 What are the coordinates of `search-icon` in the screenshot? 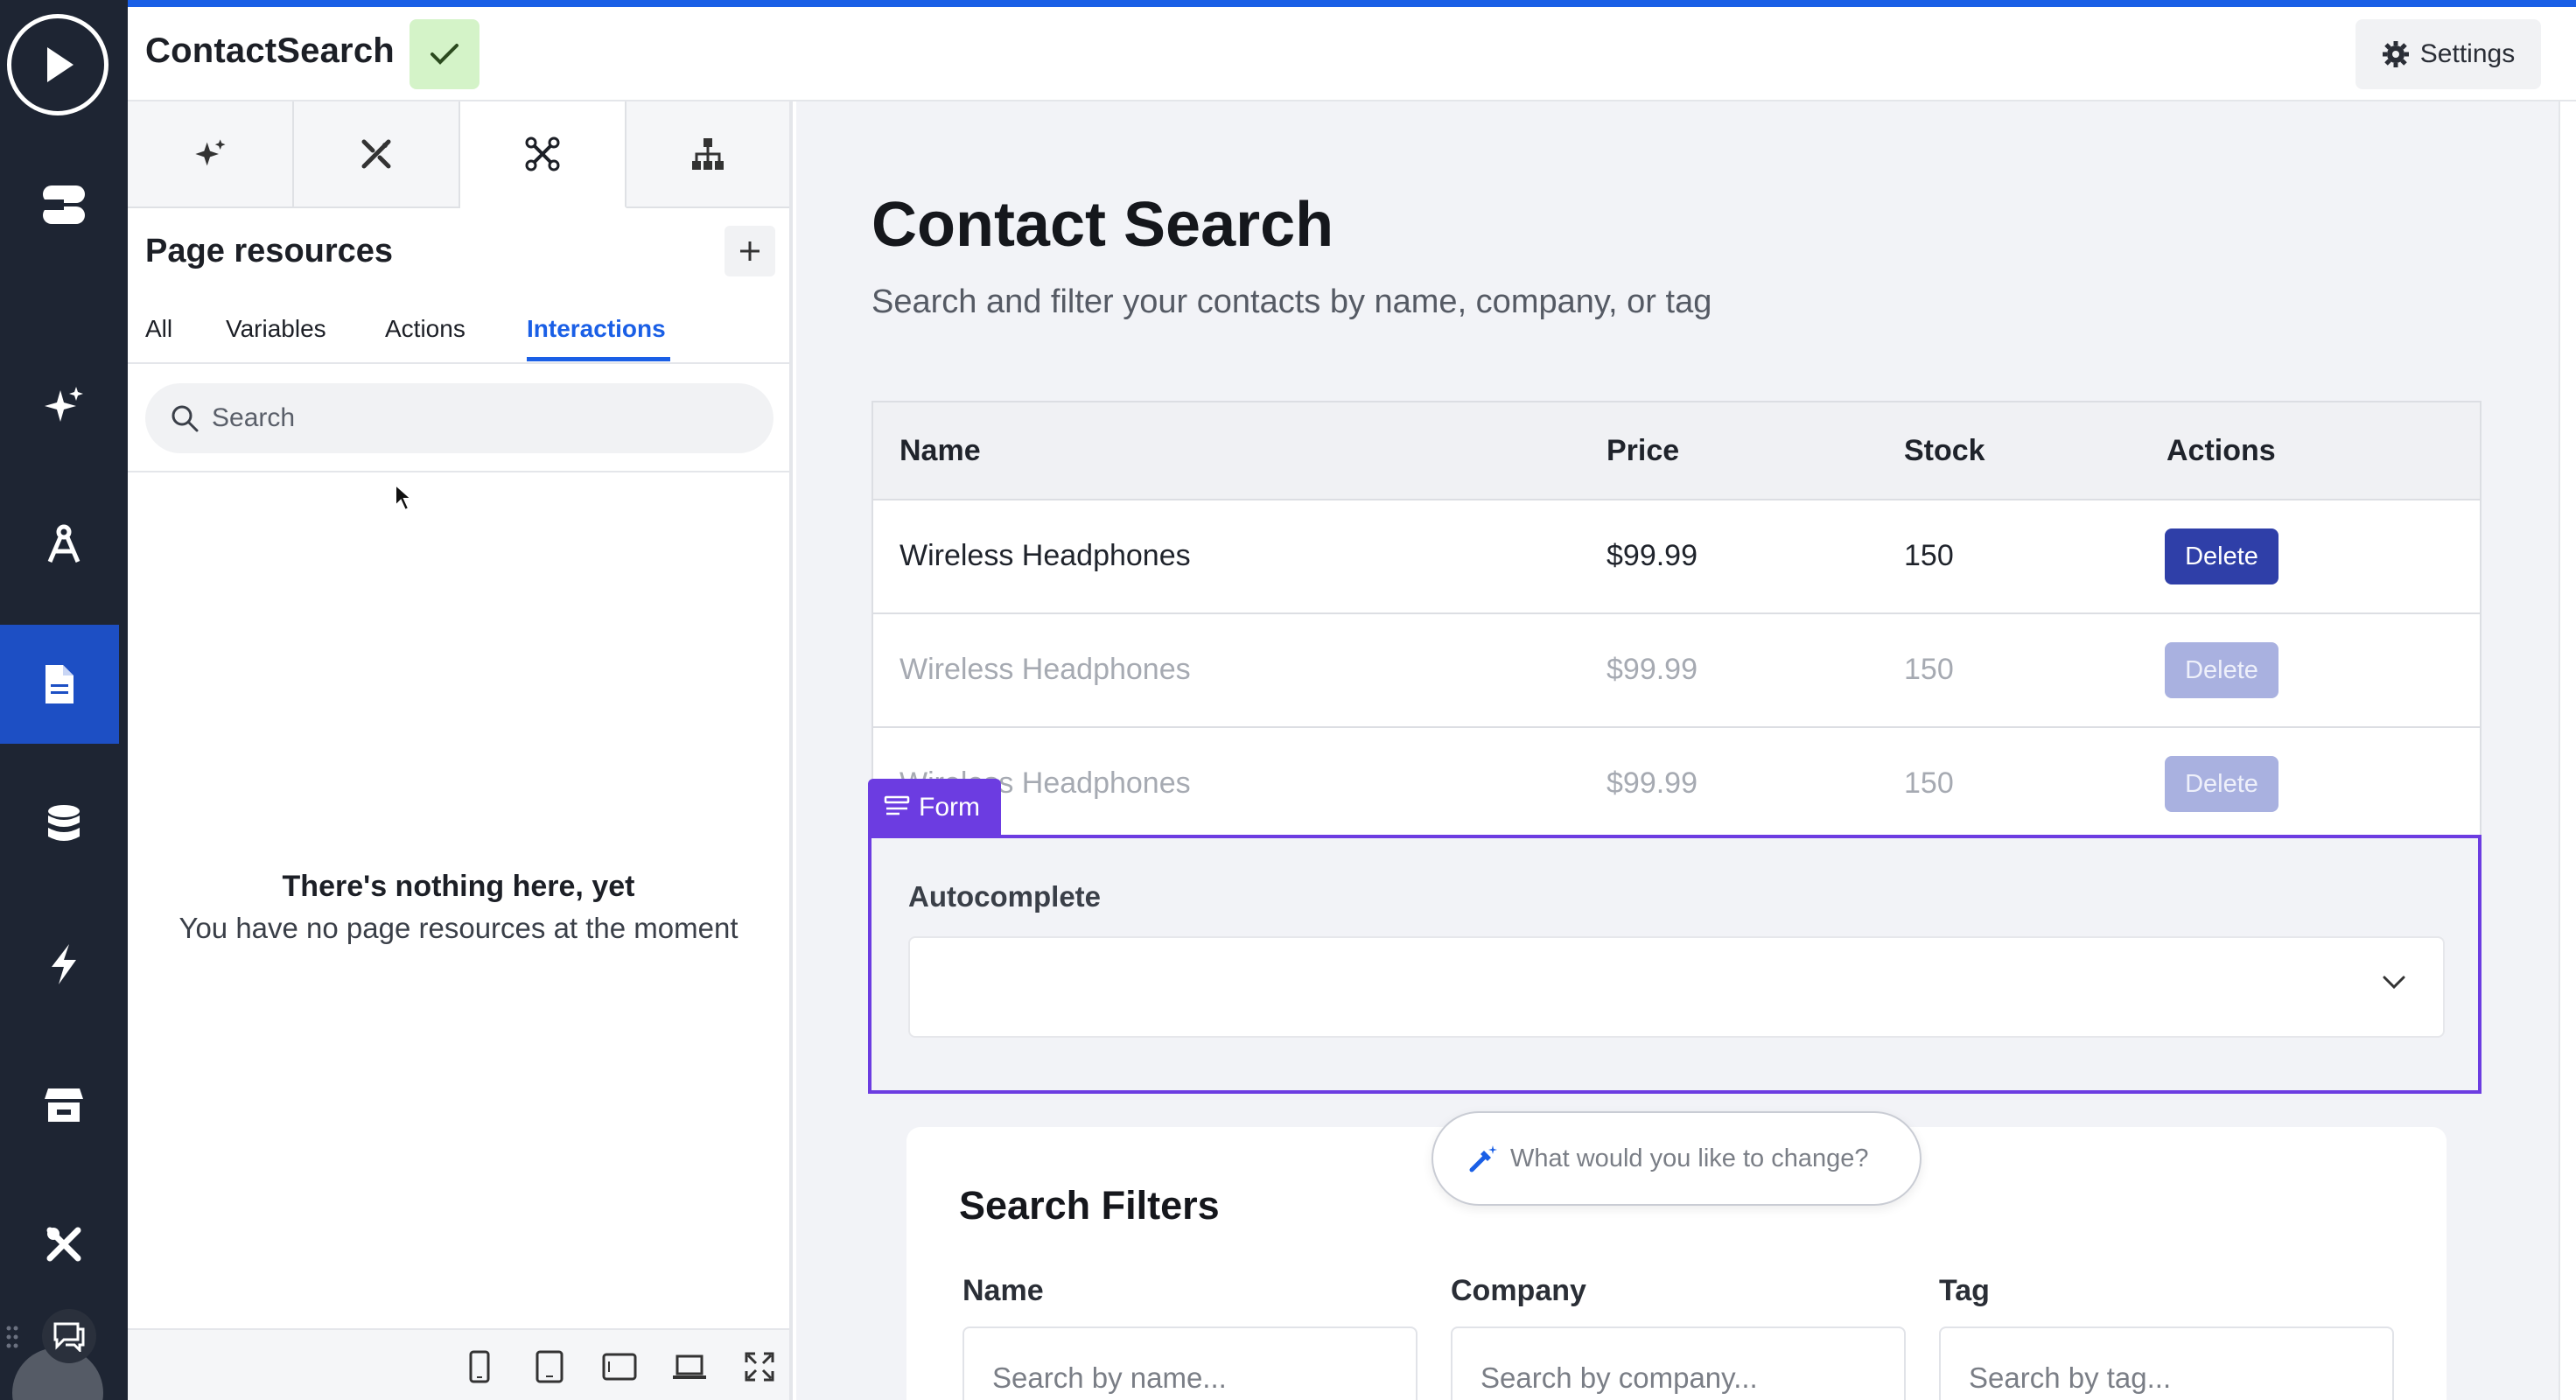 It's located at (185, 418).